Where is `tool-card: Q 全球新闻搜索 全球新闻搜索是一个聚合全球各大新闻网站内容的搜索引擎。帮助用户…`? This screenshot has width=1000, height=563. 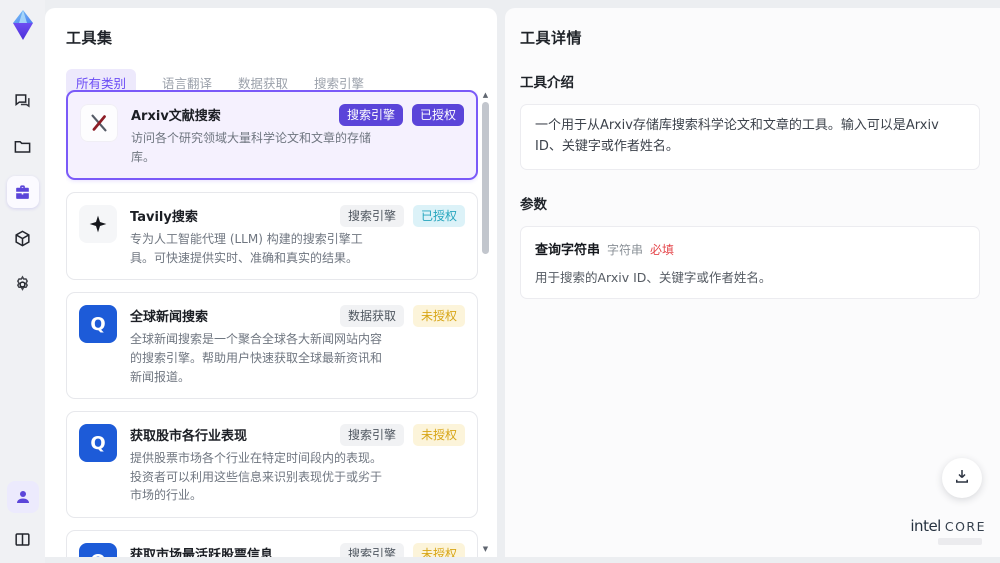 tool-card: Q 全球新闻搜索 全球新闻搜索是一个聚合全球各大新闻网站内容的搜索引擎。帮助用户… is located at coordinates (272, 346).